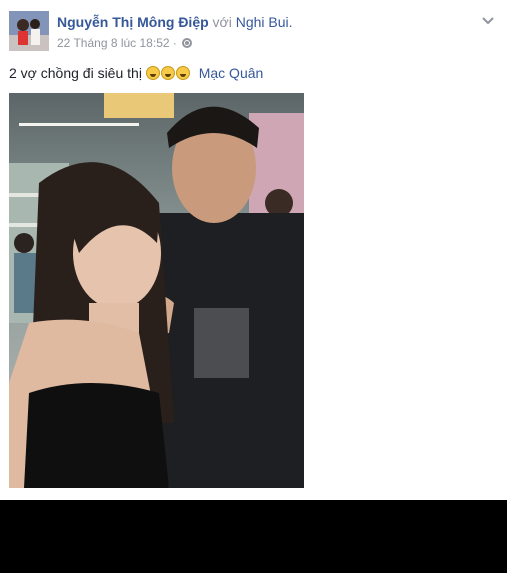 The image size is (507, 573). Describe the element at coordinates (187, 43) in the screenshot. I see `globe-icon` at that location.